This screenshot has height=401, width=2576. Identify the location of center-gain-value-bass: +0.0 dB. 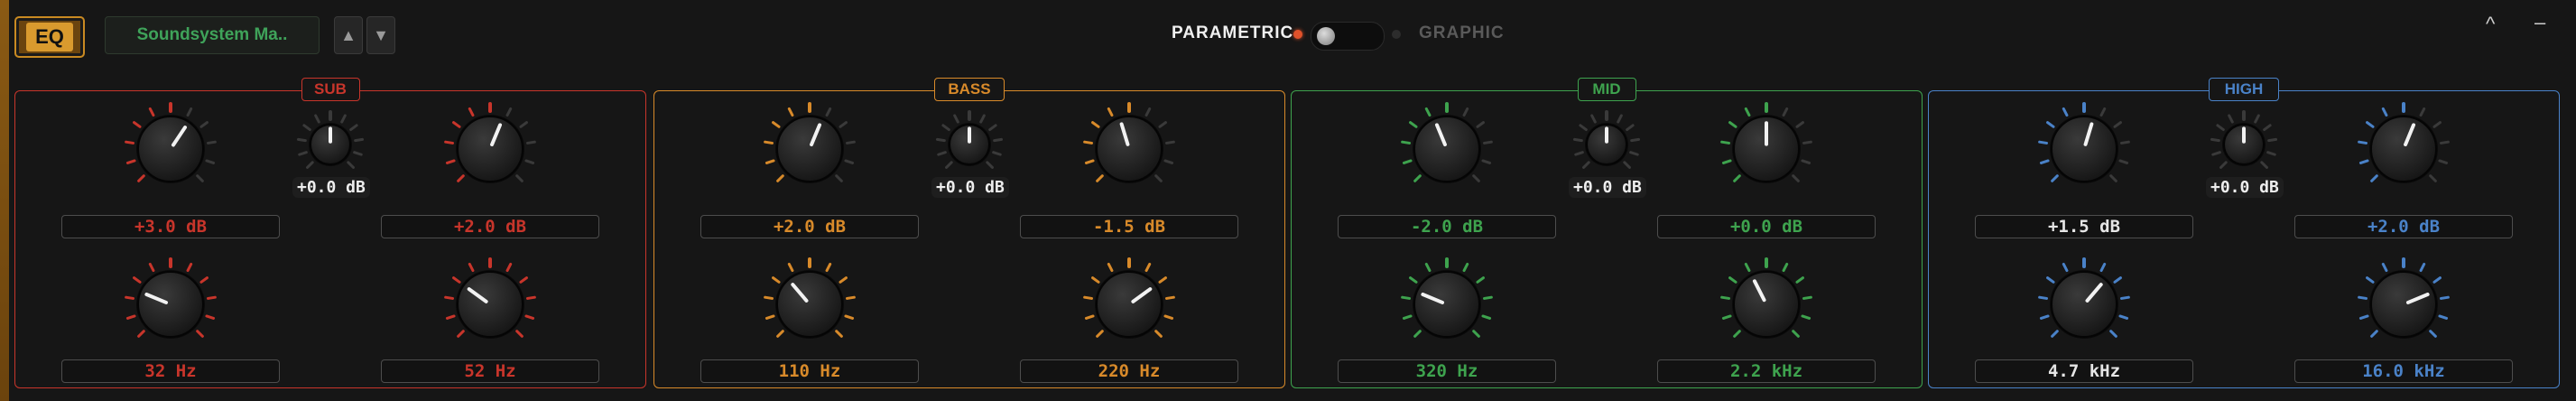
(970, 187).